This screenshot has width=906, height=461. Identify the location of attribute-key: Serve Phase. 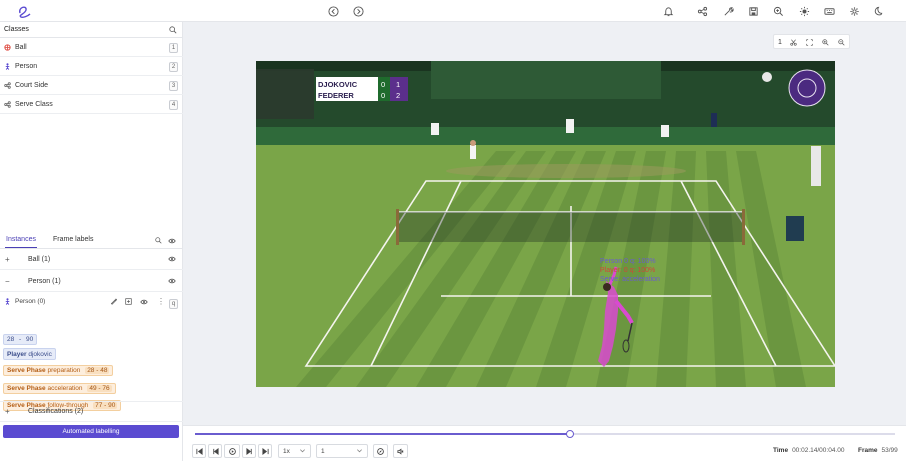
(26, 388).